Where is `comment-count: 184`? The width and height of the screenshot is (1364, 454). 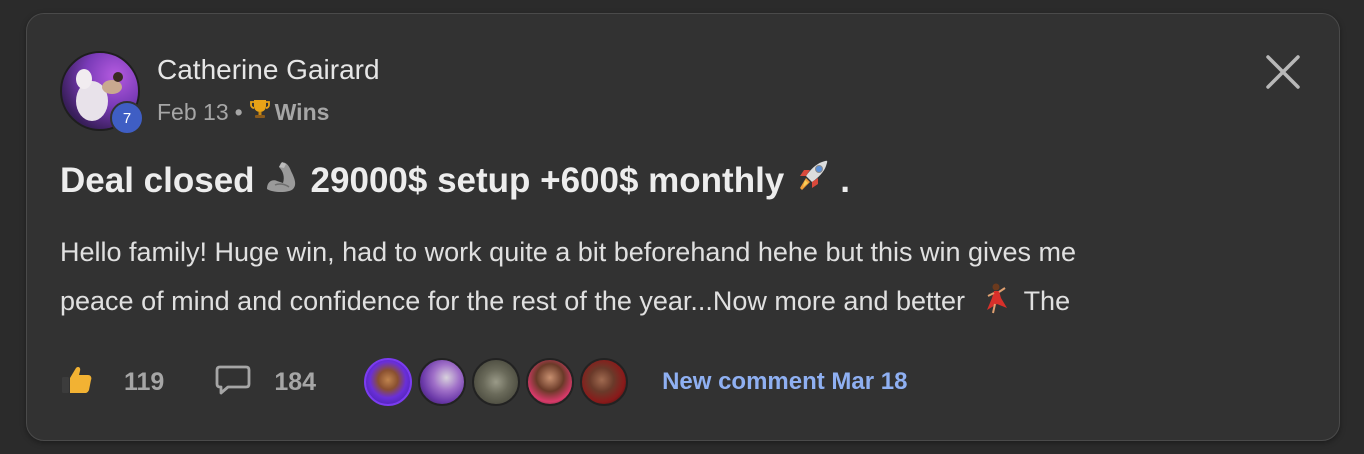
comment-count: 184 is located at coordinates (295, 381).